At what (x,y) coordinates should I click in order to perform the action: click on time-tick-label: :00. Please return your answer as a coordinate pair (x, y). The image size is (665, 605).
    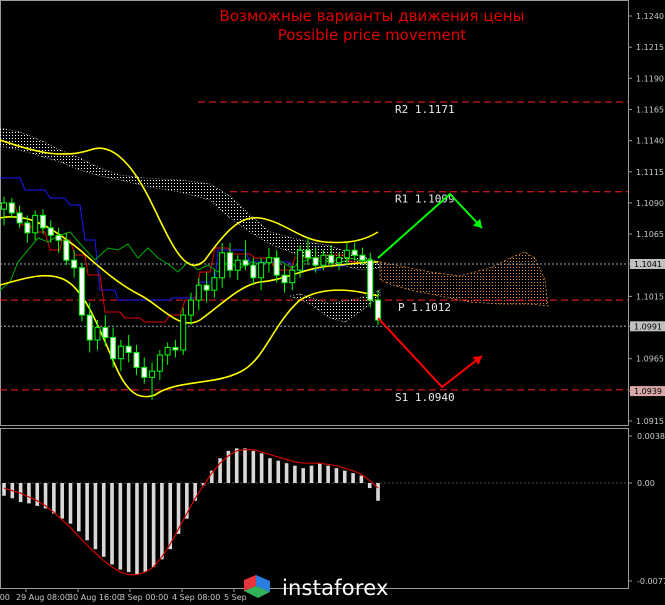
    Looking at the image, I should click on (5, 597).